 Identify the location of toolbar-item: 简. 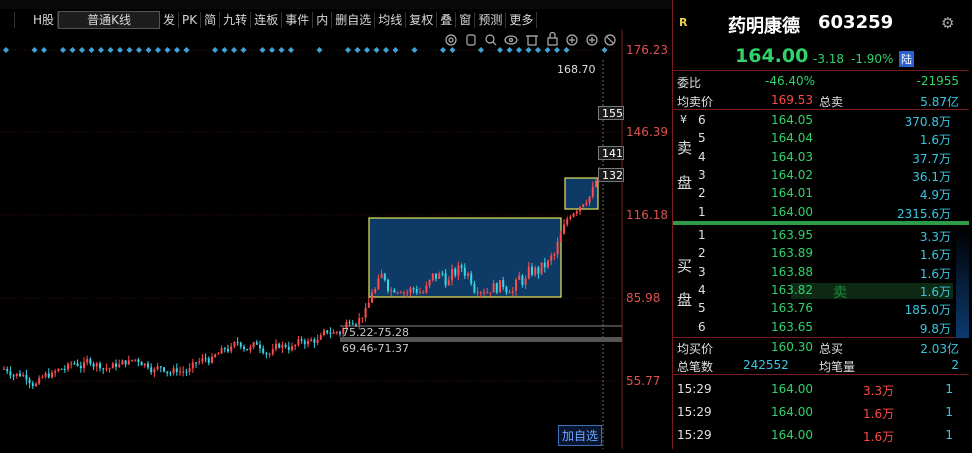
(211, 20).